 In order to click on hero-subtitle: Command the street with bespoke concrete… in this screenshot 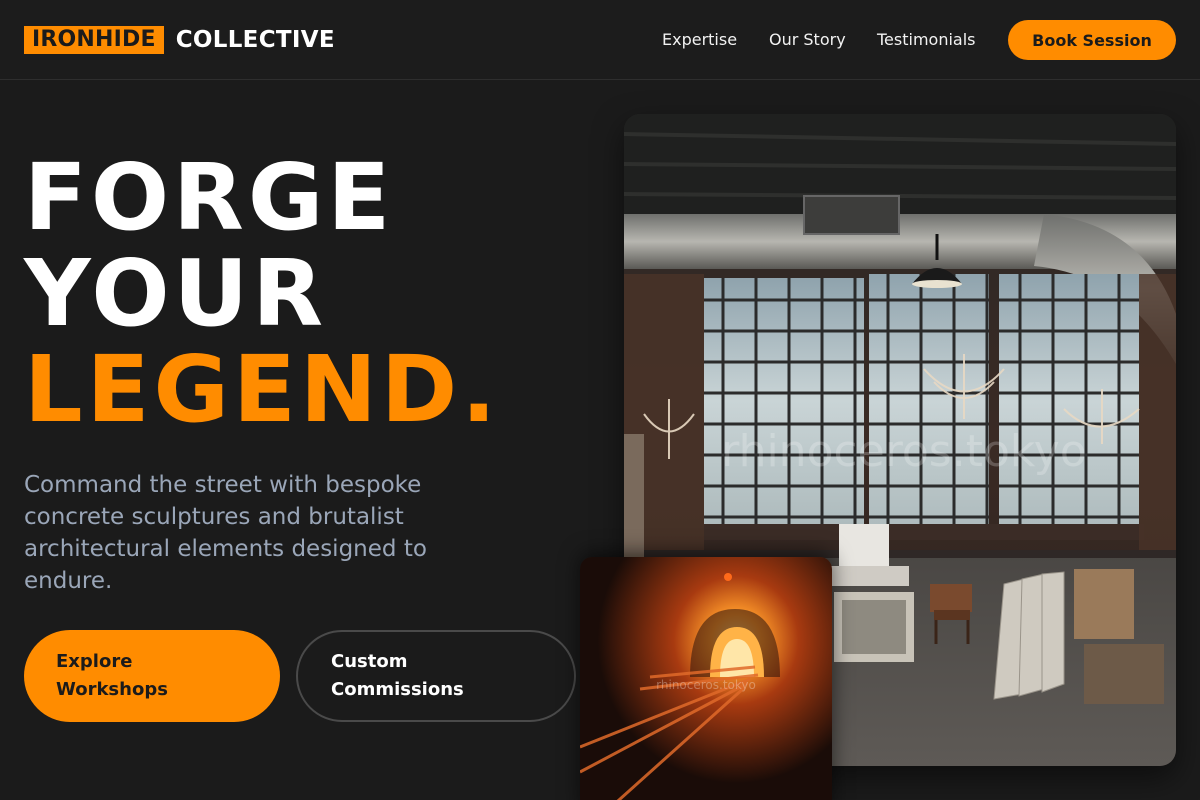, I will do `click(225, 533)`.